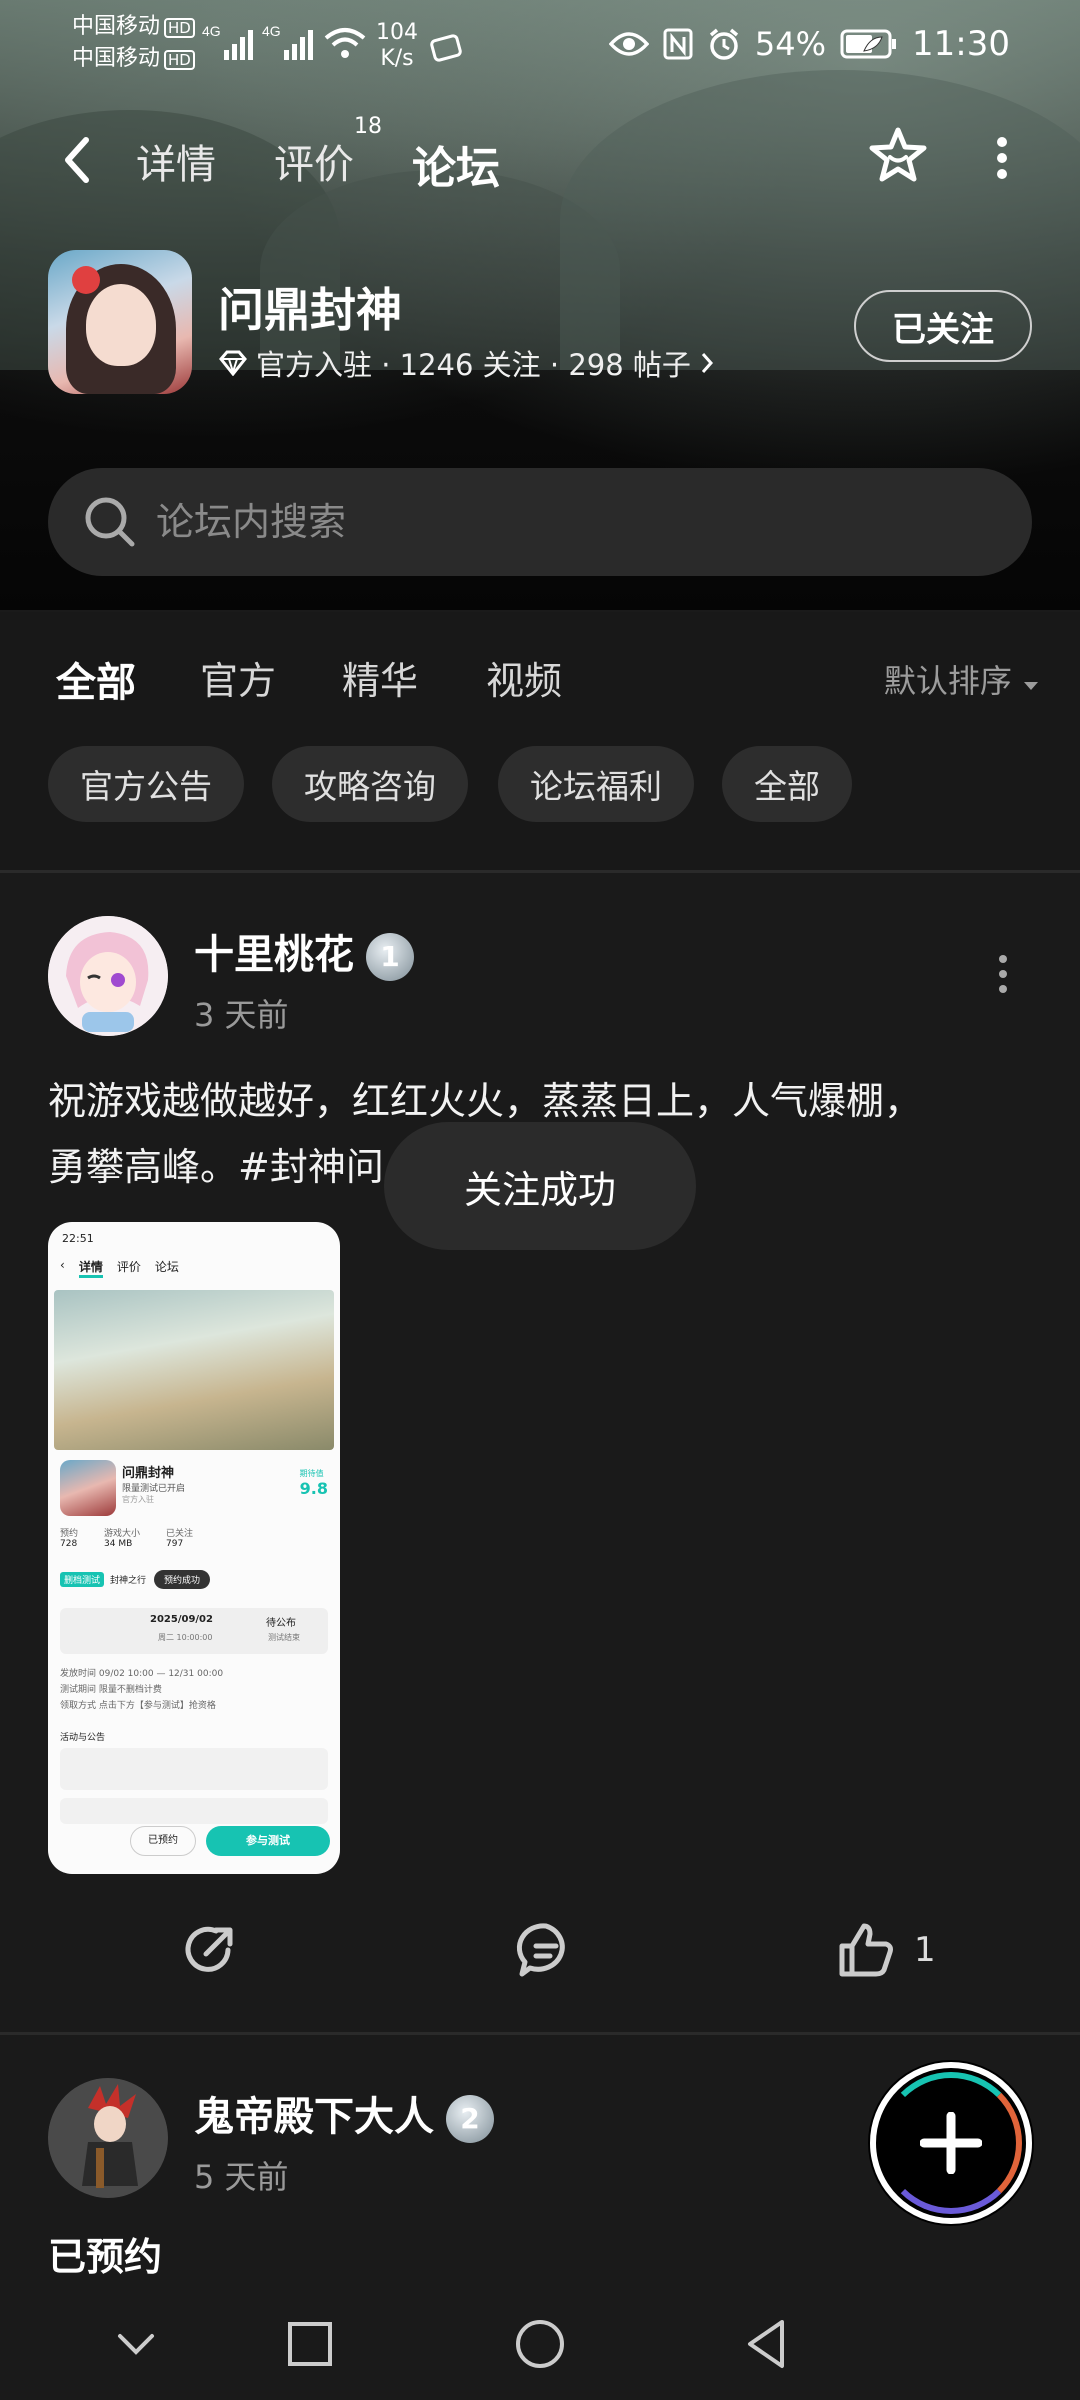  Describe the element at coordinates (154, 1485) in the screenshot. I see `thumb-game-name: 问鼎封神 限量测试已开启 官方入驻` at that location.